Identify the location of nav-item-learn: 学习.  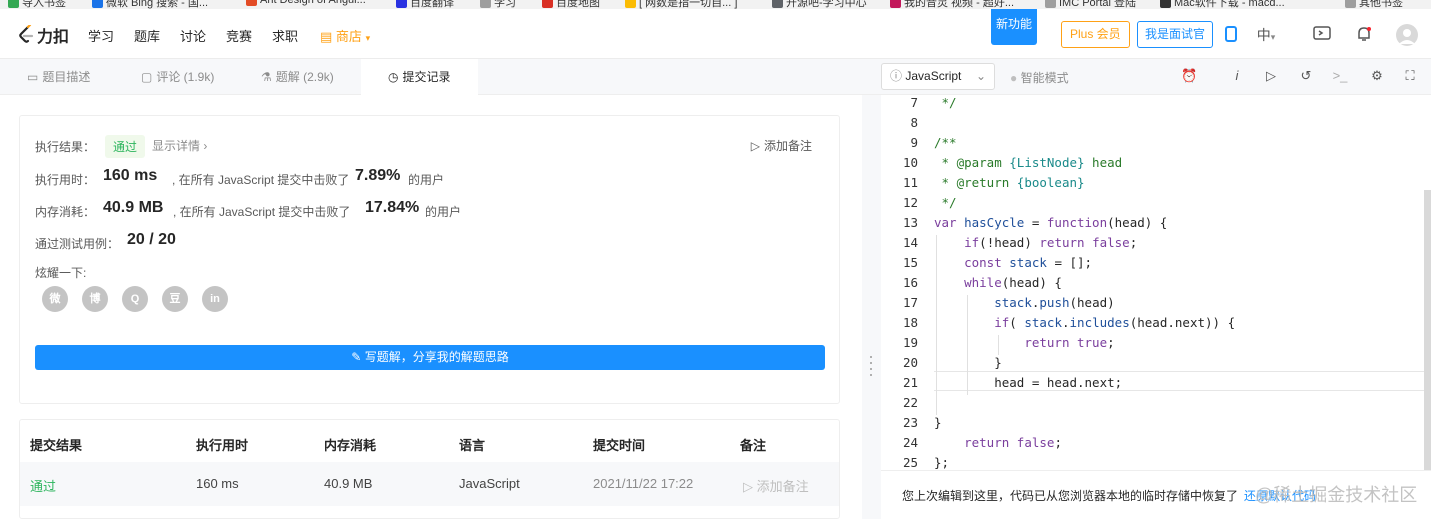
(101, 35).